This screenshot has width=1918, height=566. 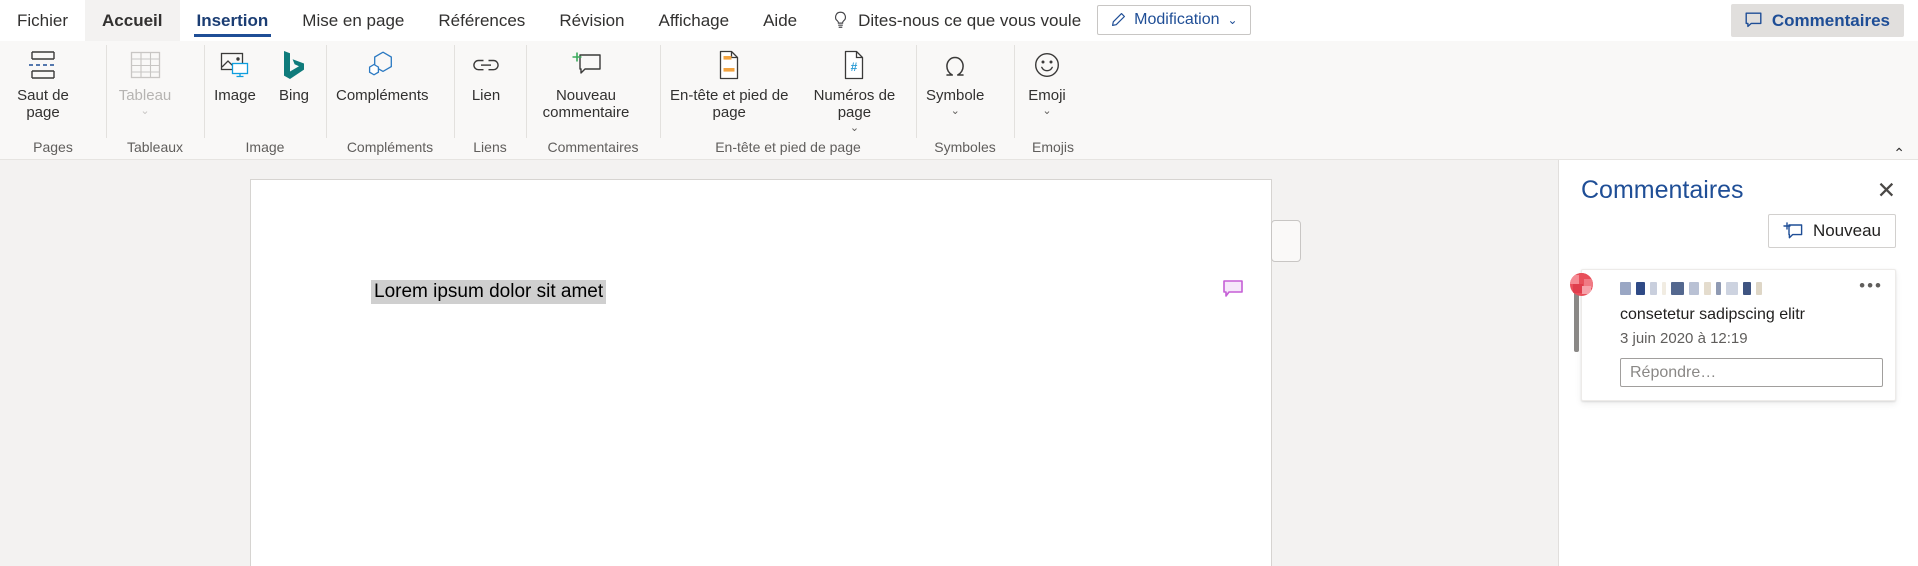 What do you see at coordinates (1738, 231) in the screenshot?
I see `new-comment-row: Nouveau` at bounding box center [1738, 231].